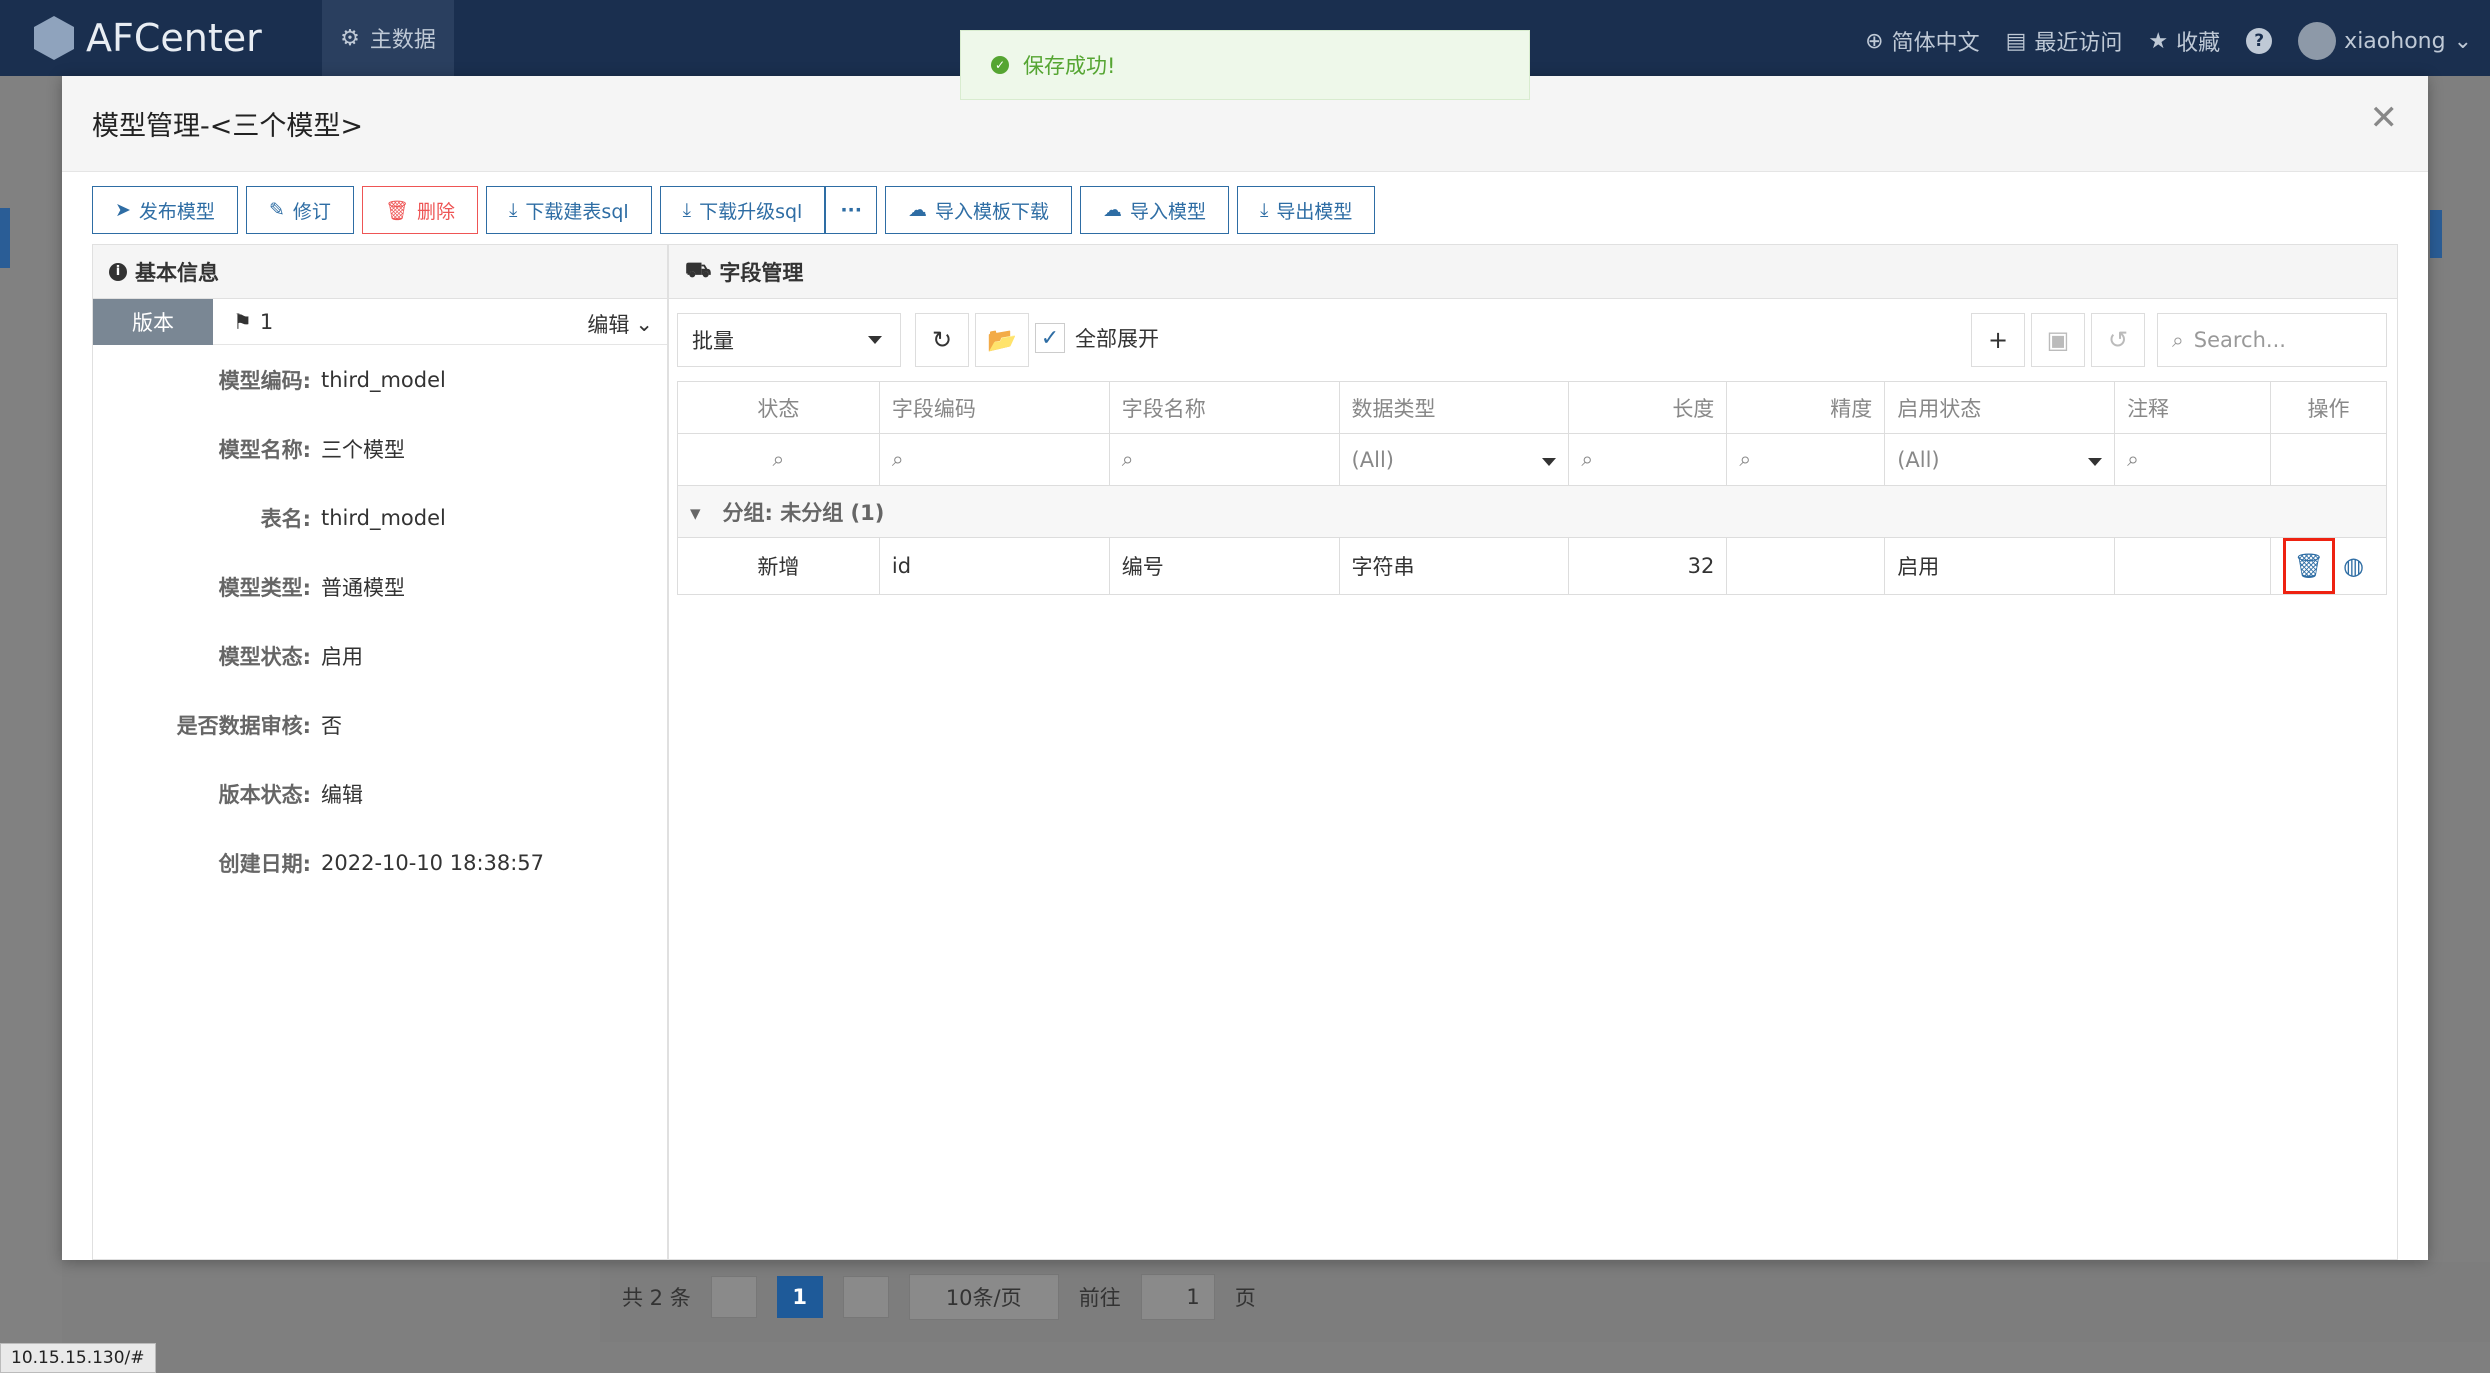 The width and height of the screenshot is (2490, 1373). I want to click on undo-icon: ↺, so click(2118, 340).